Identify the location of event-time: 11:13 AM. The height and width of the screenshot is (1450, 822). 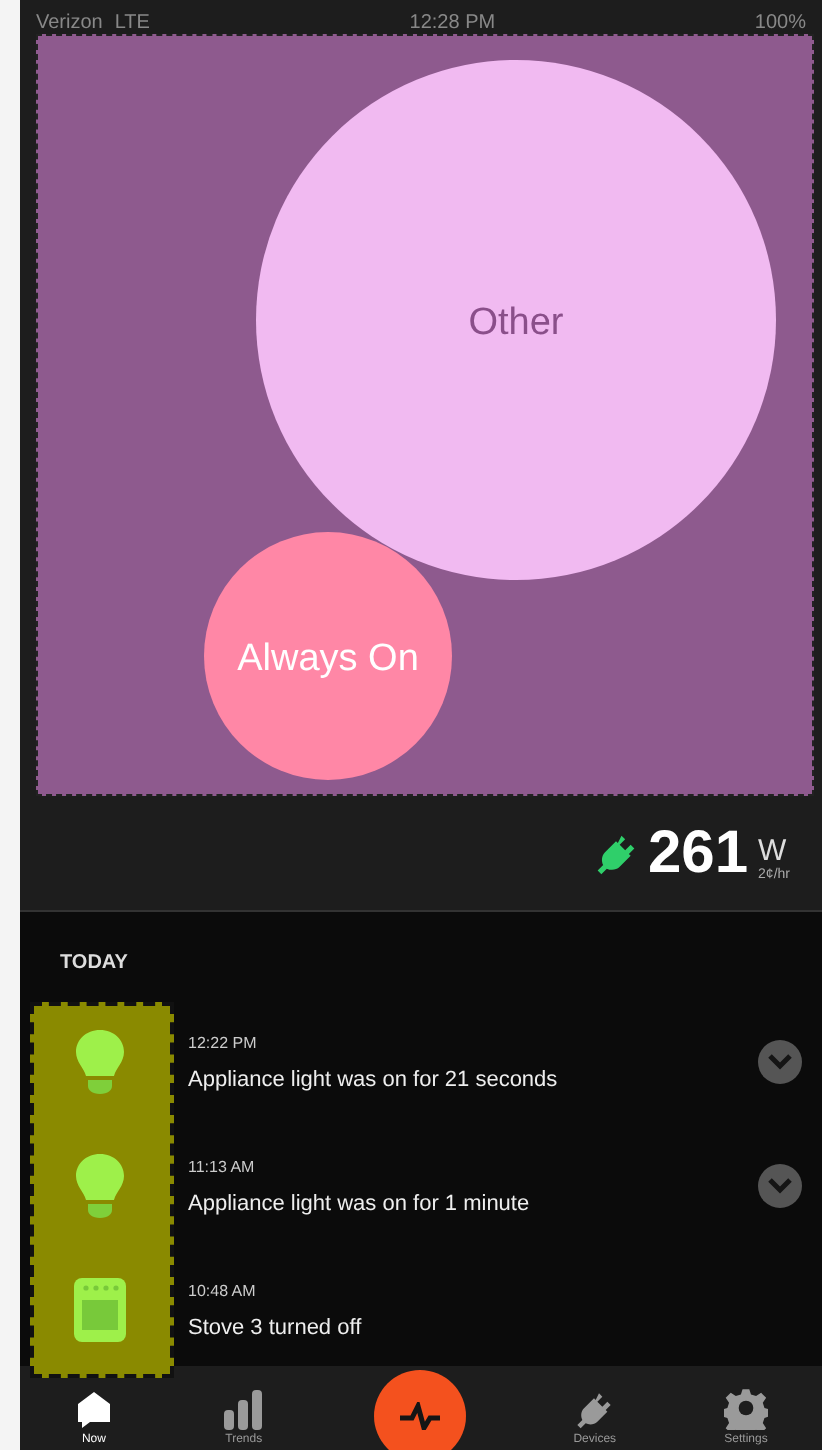
(222, 1166).